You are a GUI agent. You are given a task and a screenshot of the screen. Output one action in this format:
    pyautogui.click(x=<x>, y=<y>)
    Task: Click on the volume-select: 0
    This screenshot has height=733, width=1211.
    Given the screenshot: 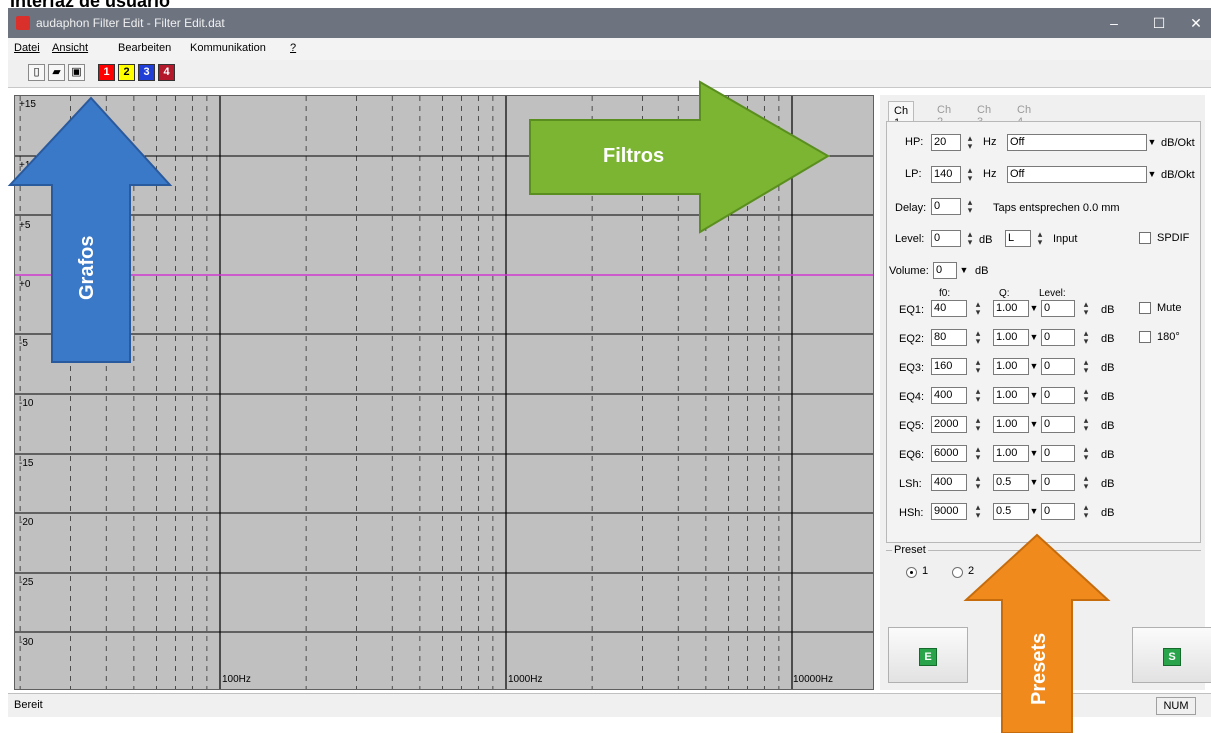 What is the action you would take?
    pyautogui.click(x=945, y=270)
    